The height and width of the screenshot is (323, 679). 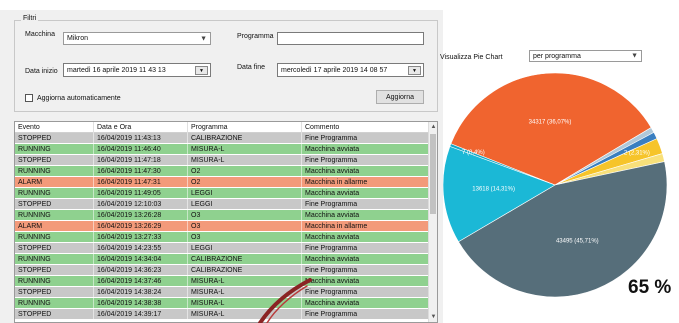 What do you see at coordinates (137, 38) in the screenshot?
I see `macchina-combo: Mikron ▼` at bounding box center [137, 38].